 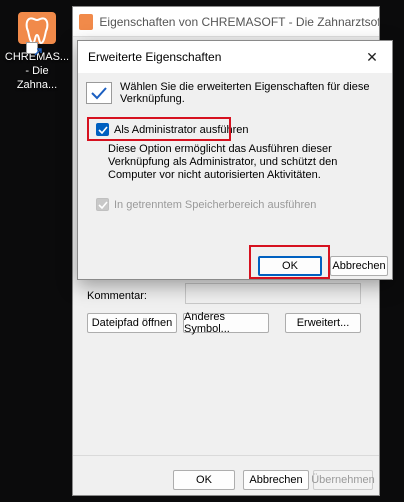 I want to click on apply-button: Übernehmen, so click(x=343, y=480).